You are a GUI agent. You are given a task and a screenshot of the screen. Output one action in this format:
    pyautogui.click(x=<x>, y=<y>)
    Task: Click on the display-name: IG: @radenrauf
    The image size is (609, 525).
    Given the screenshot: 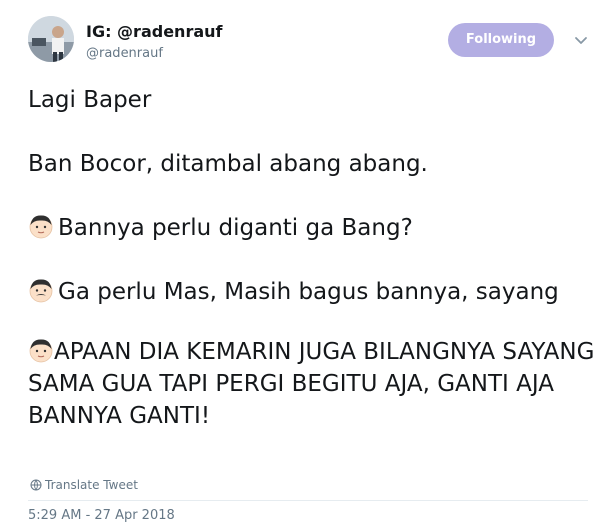 What is the action you would take?
    pyautogui.click(x=154, y=31)
    